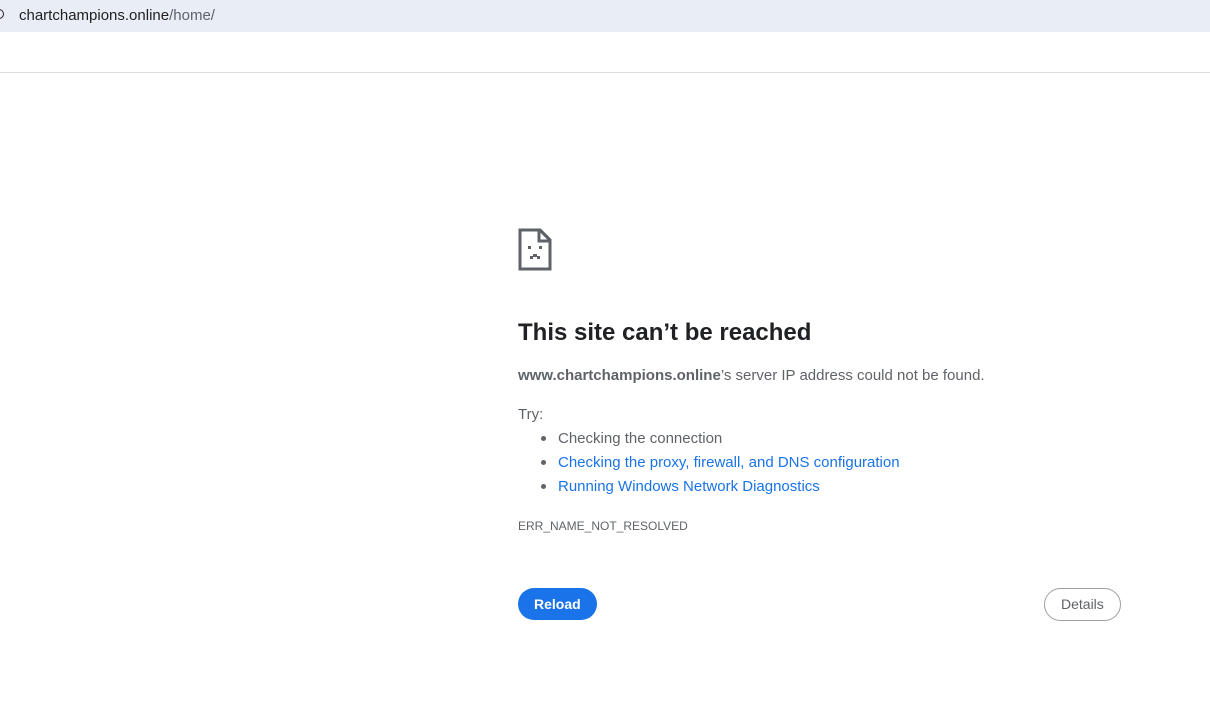 This screenshot has height=725, width=1210. I want to click on address-bar: chartchampions.online/home/, so click(605, 16).